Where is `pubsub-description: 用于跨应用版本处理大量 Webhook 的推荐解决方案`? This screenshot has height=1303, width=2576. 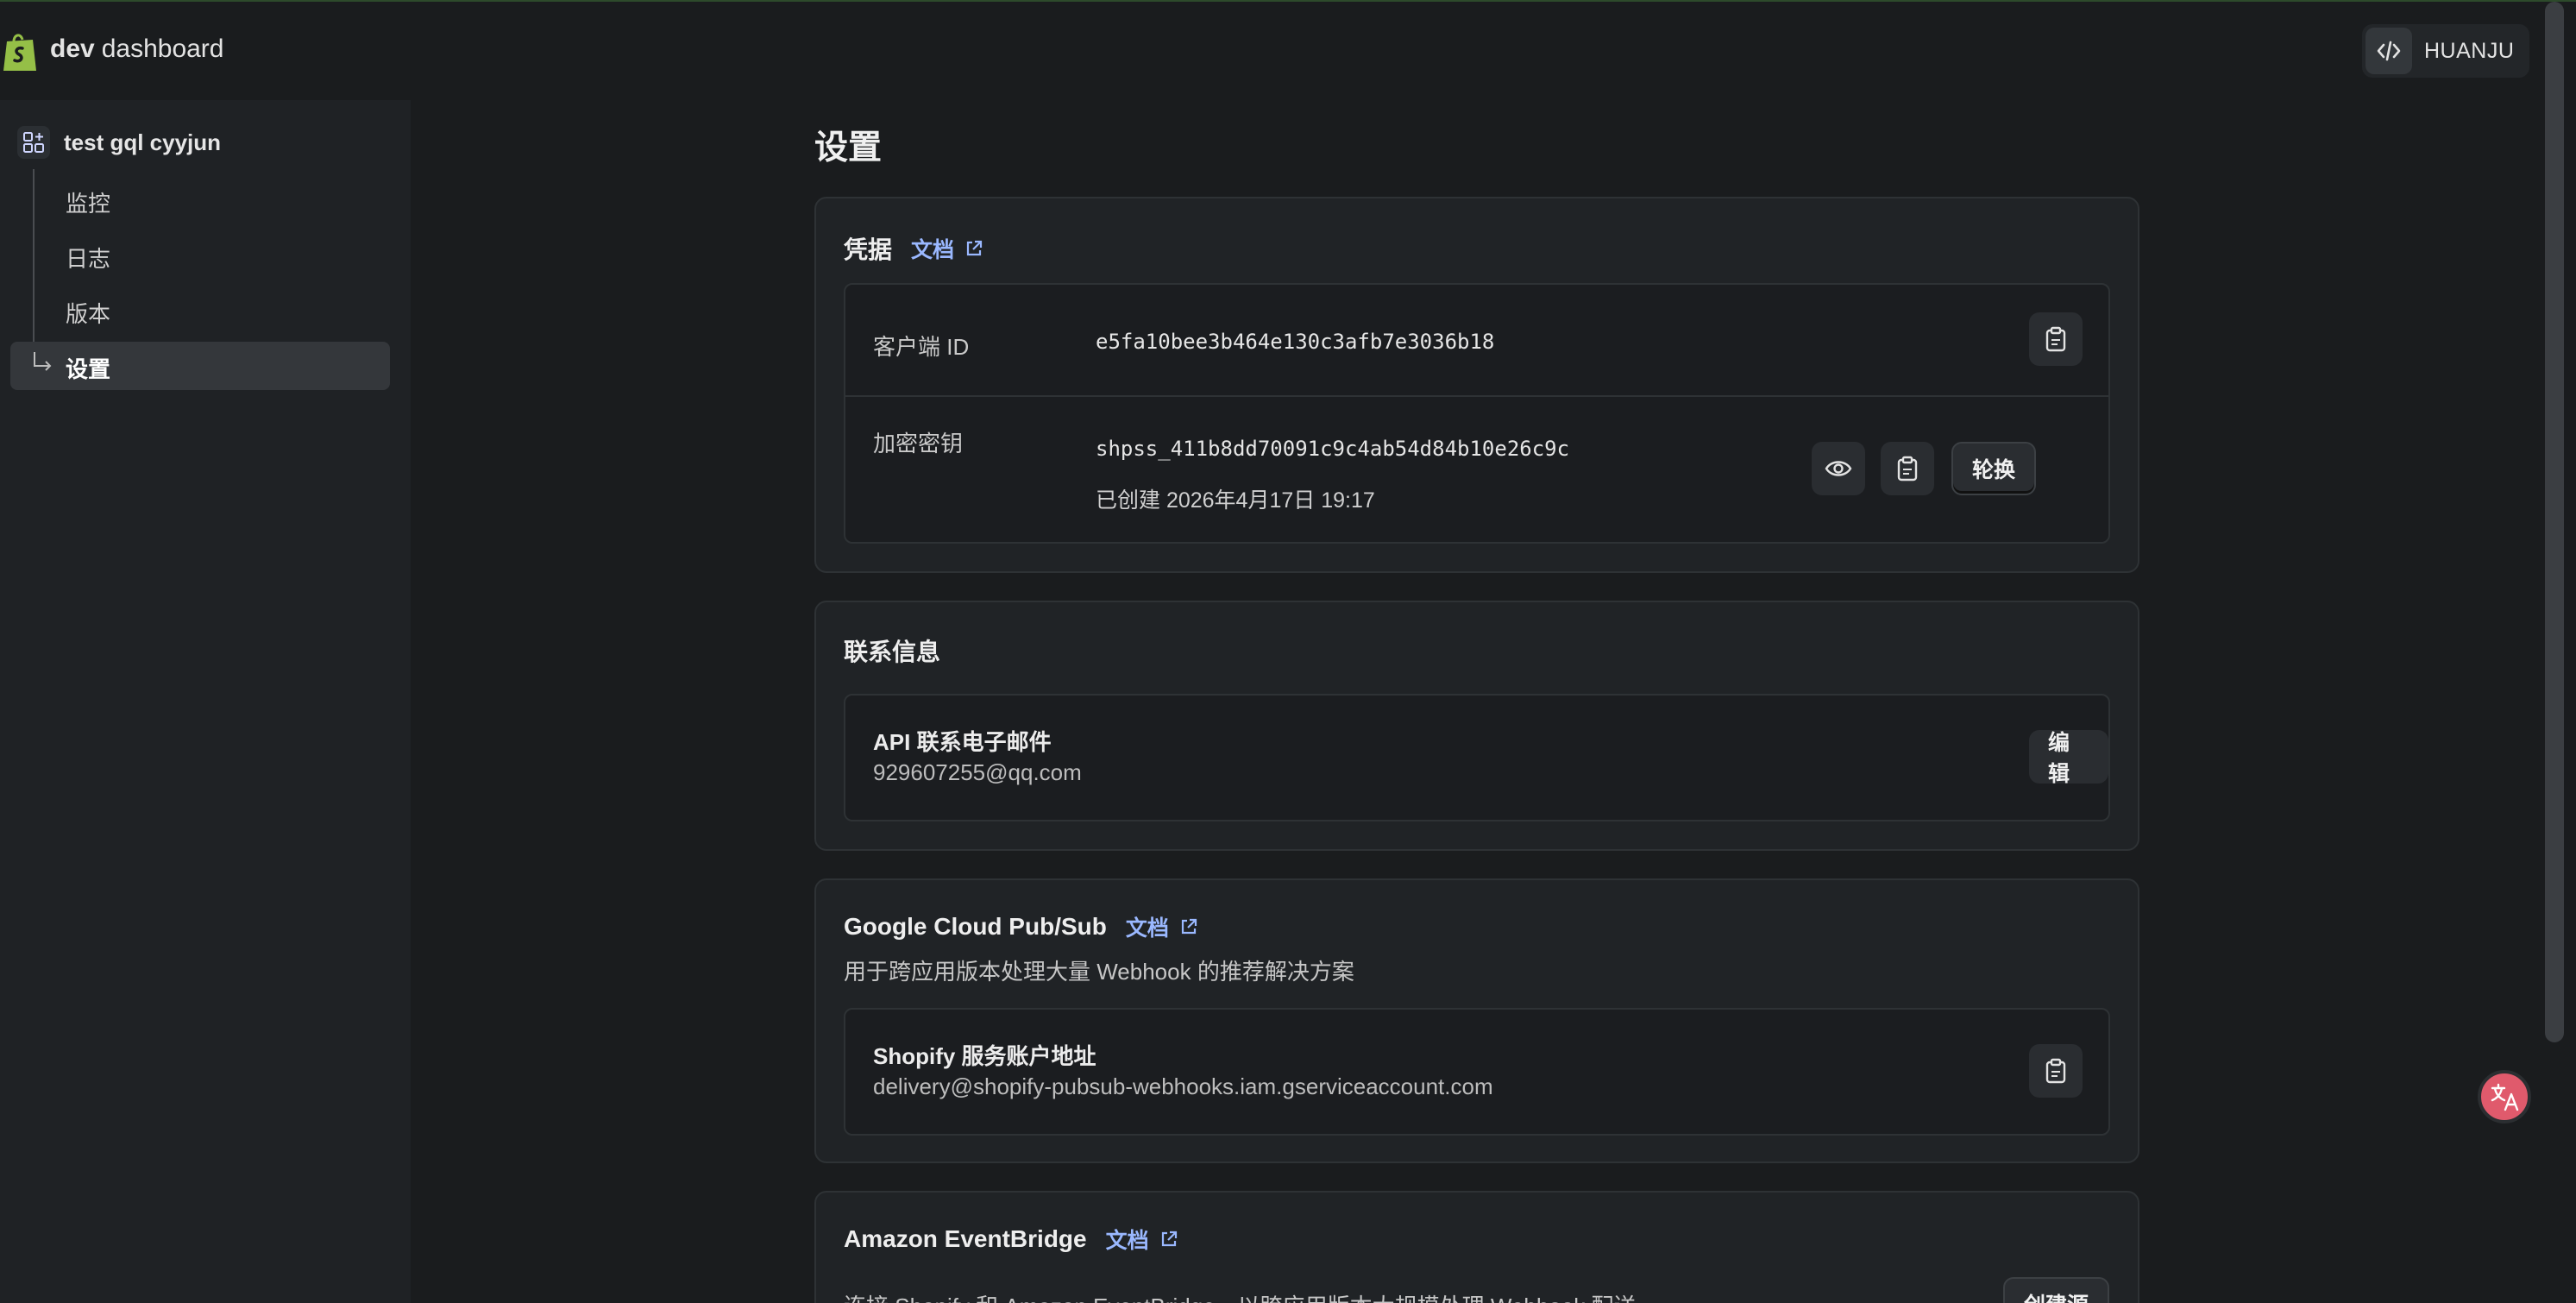 pubsub-description: 用于跨应用版本处理大量 Webhook 的推荐解决方案 is located at coordinates (1099, 972).